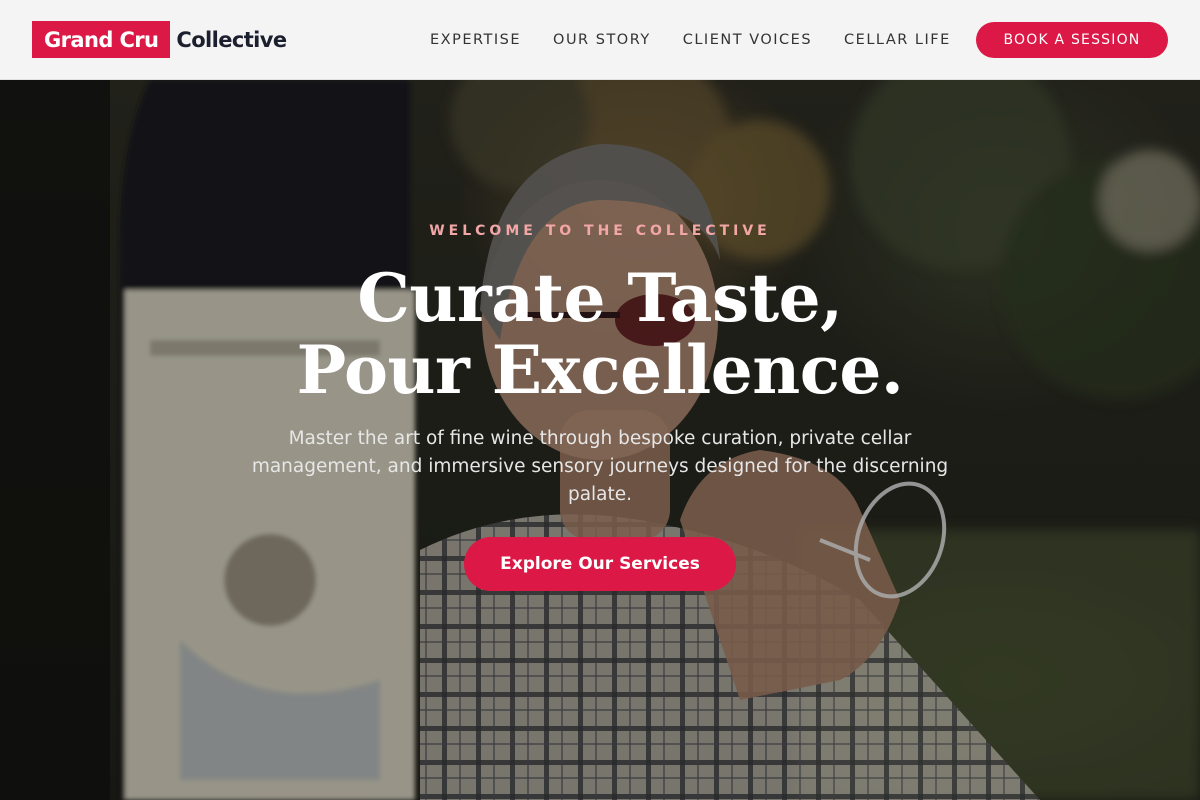 This screenshot has width=1200, height=800. What do you see at coordinates (897, 40) in the screenshot?
I see `nav-item-cellar-life: CELLAR LIFE` at bounding box center [897, 40].